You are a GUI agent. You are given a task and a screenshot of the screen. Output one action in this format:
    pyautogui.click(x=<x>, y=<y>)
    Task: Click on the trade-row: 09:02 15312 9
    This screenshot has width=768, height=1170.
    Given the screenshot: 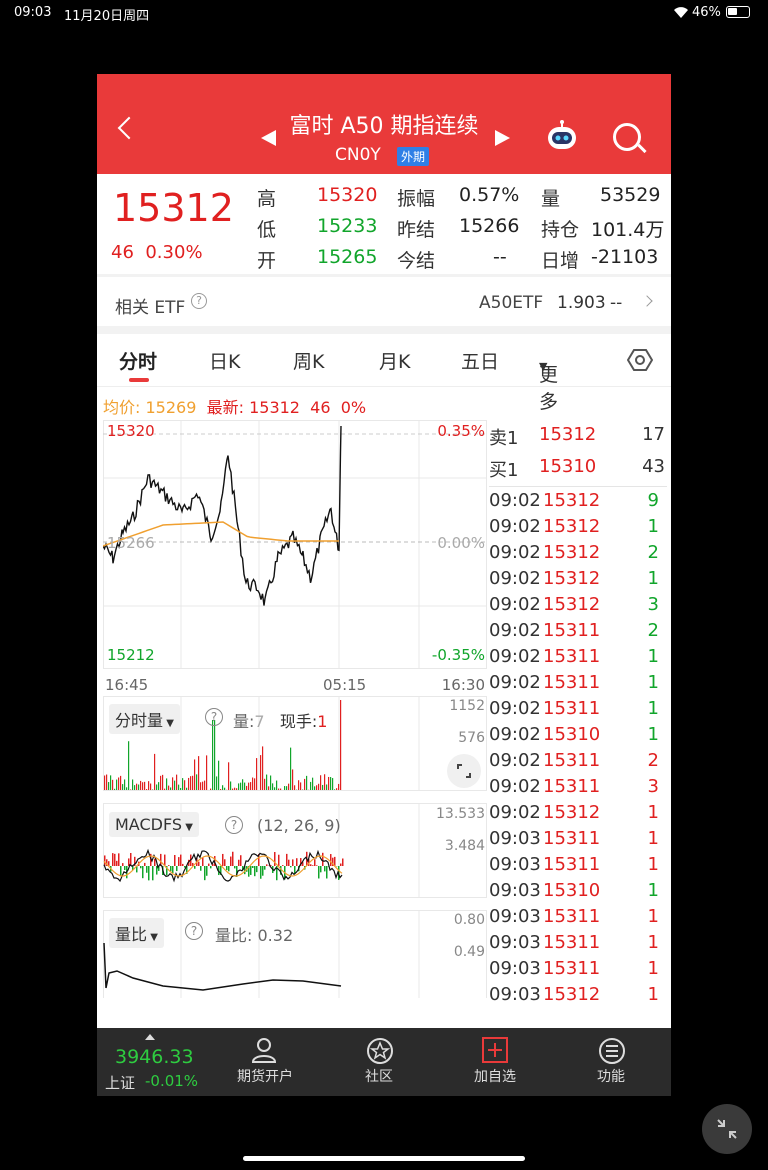 What is the action you would take?
    pyautogui.click(x=578, y=503)
    